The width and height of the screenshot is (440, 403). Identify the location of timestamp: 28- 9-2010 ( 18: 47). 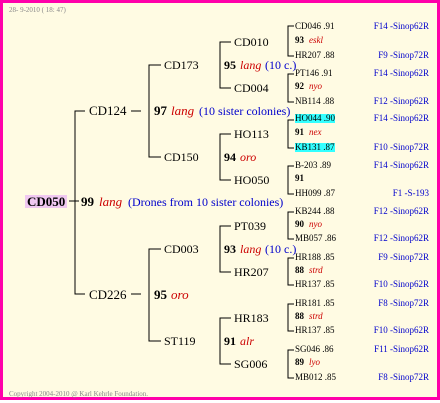
(37, 10).